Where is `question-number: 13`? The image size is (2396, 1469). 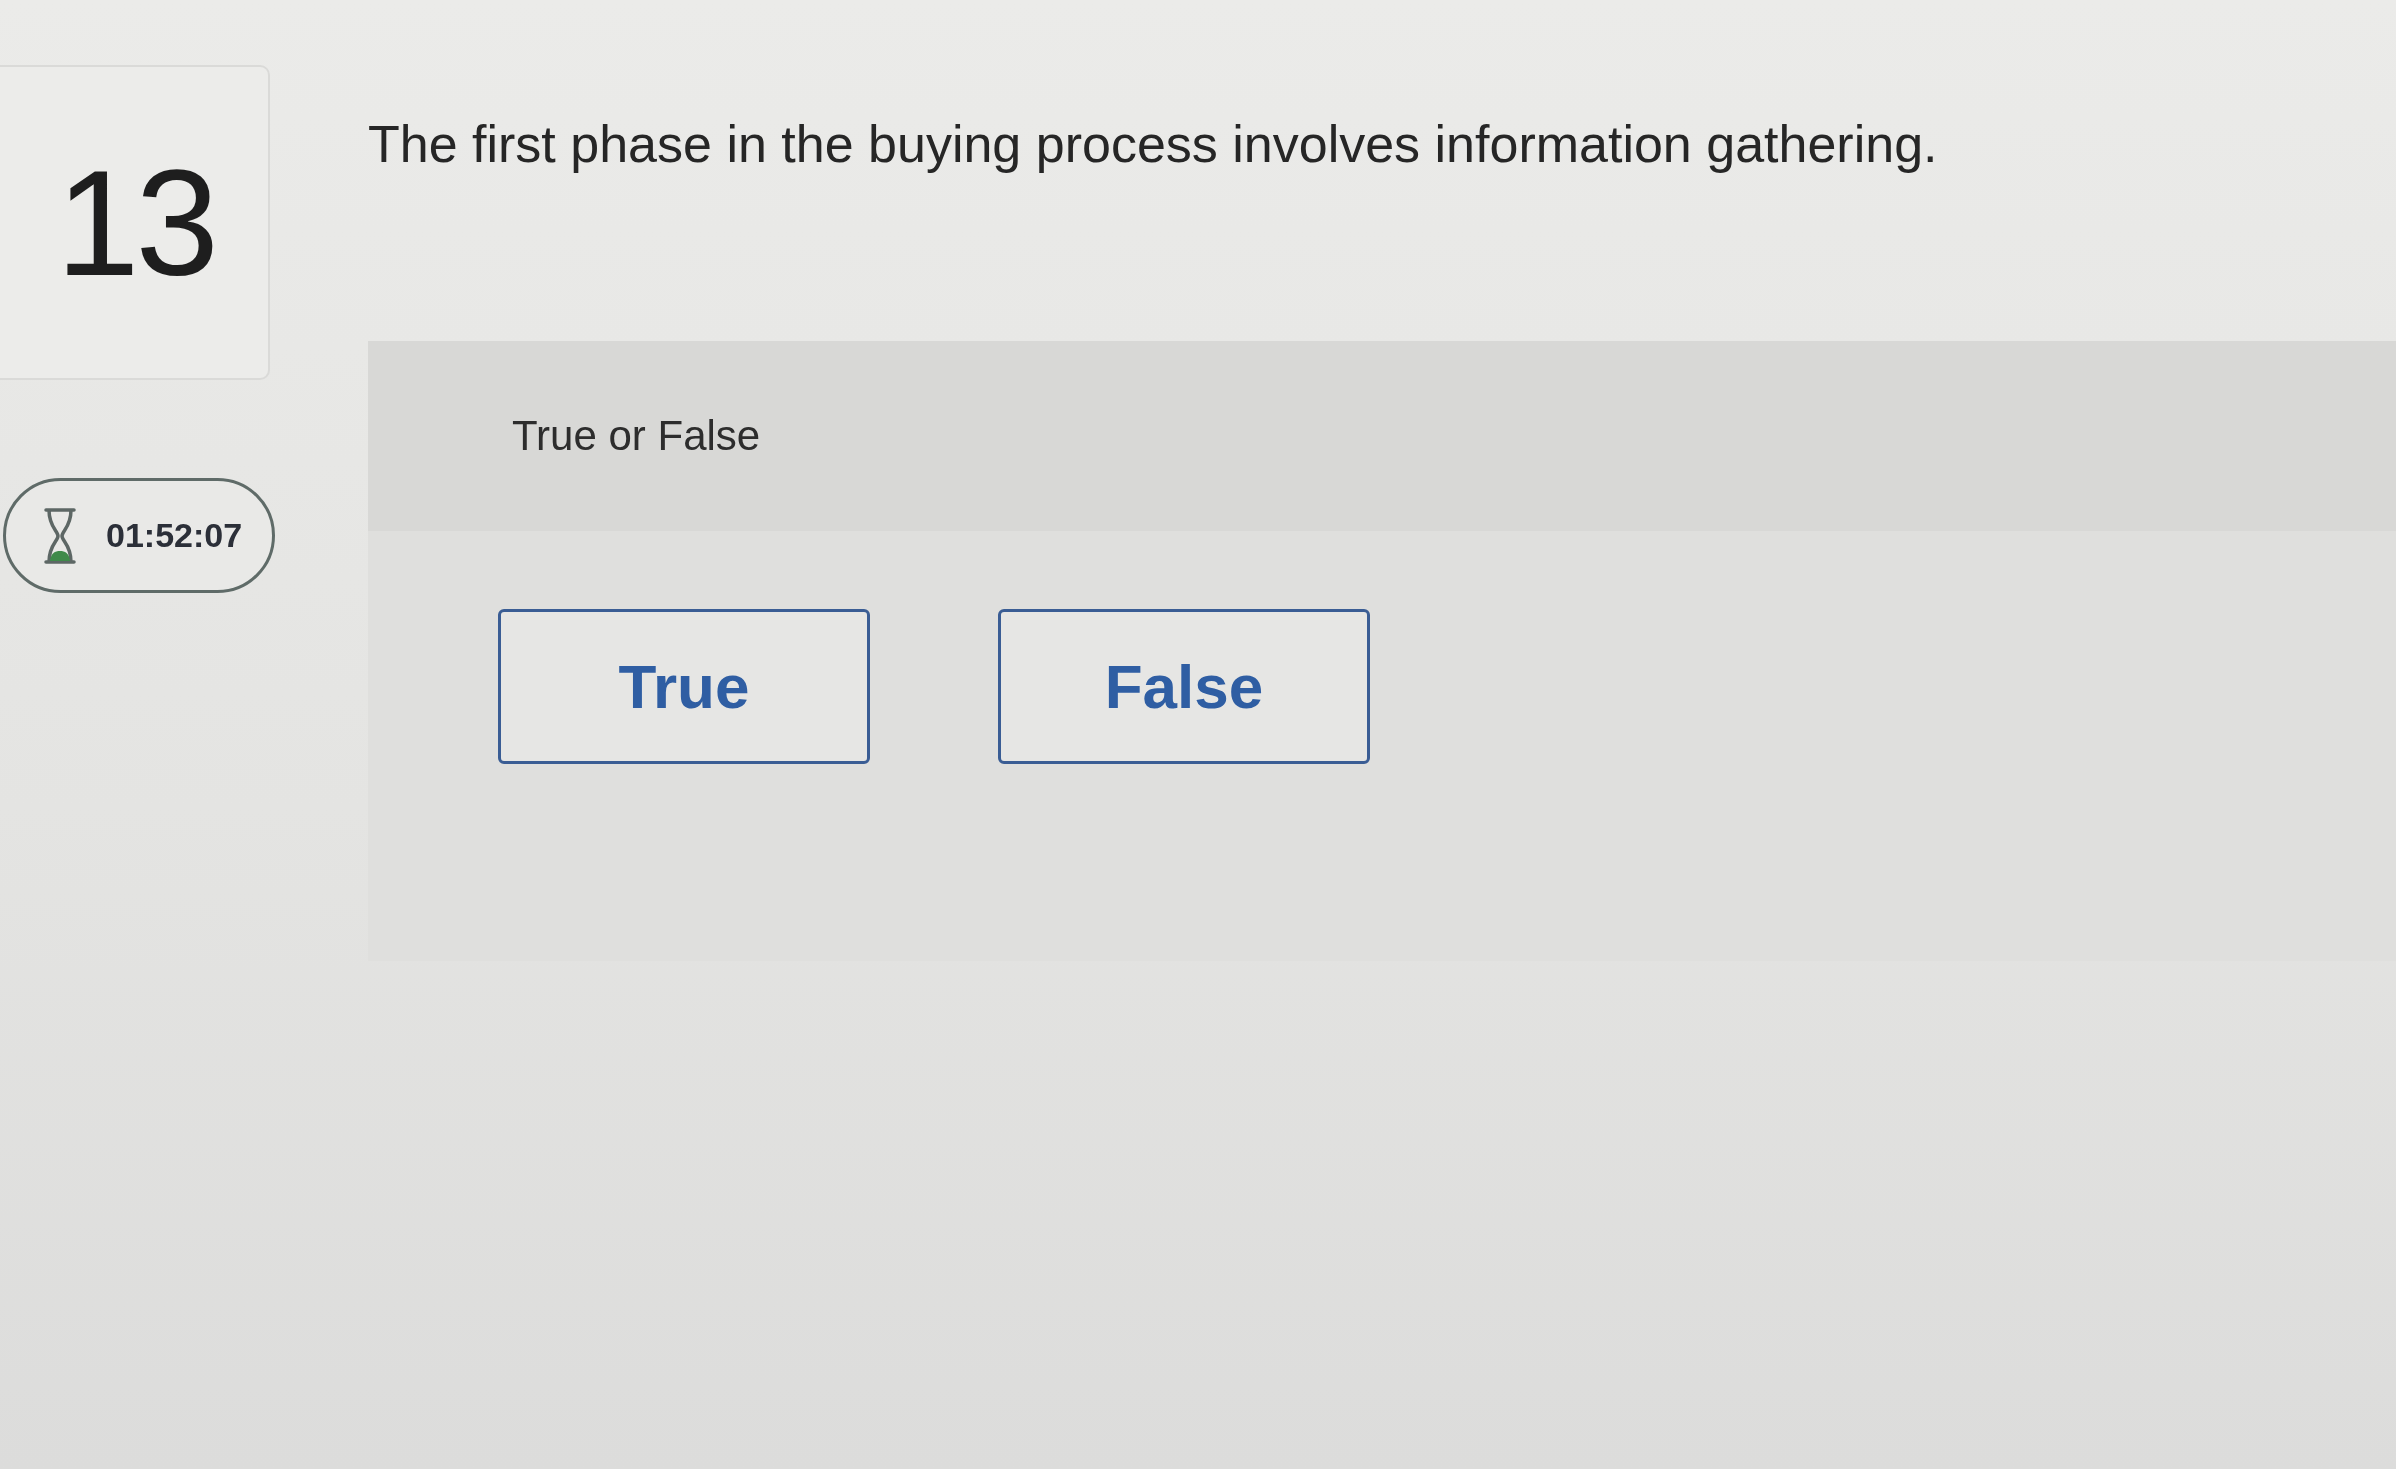 question-number: 13 is located at coordinates (135, 222).